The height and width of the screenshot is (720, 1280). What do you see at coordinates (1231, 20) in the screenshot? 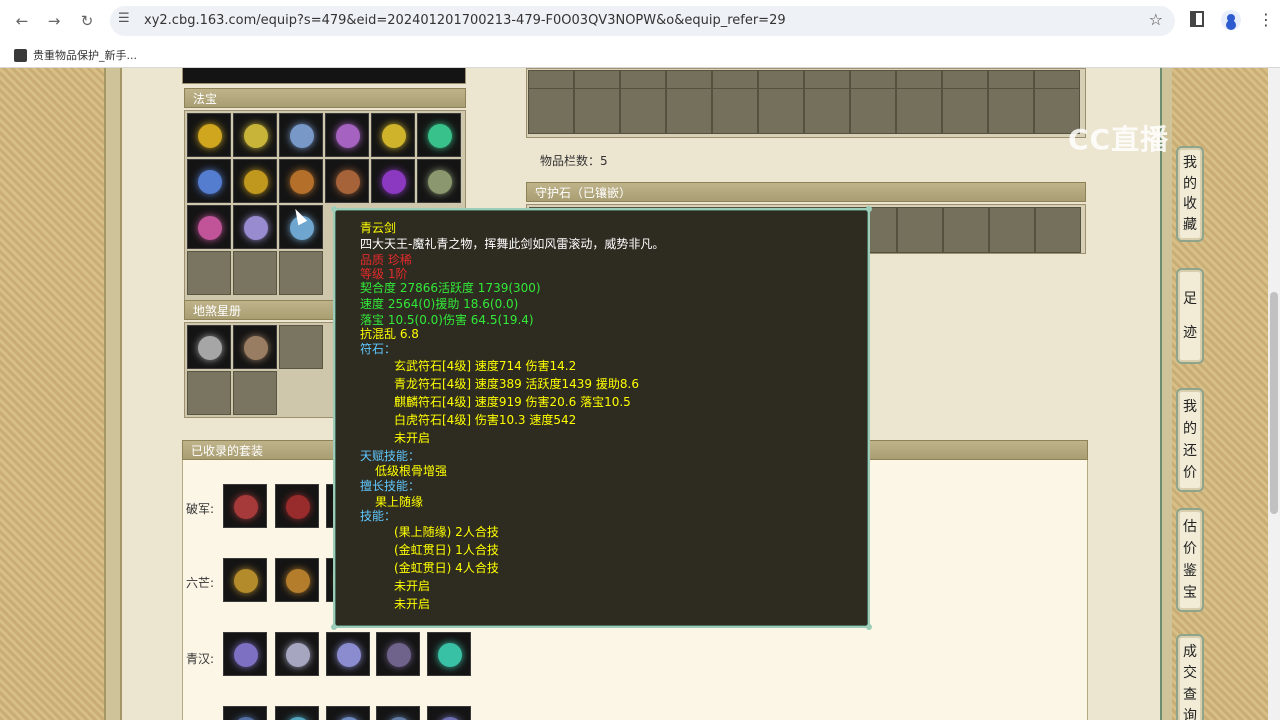
I see `profile-icon` at bounding box center [1231, 20].